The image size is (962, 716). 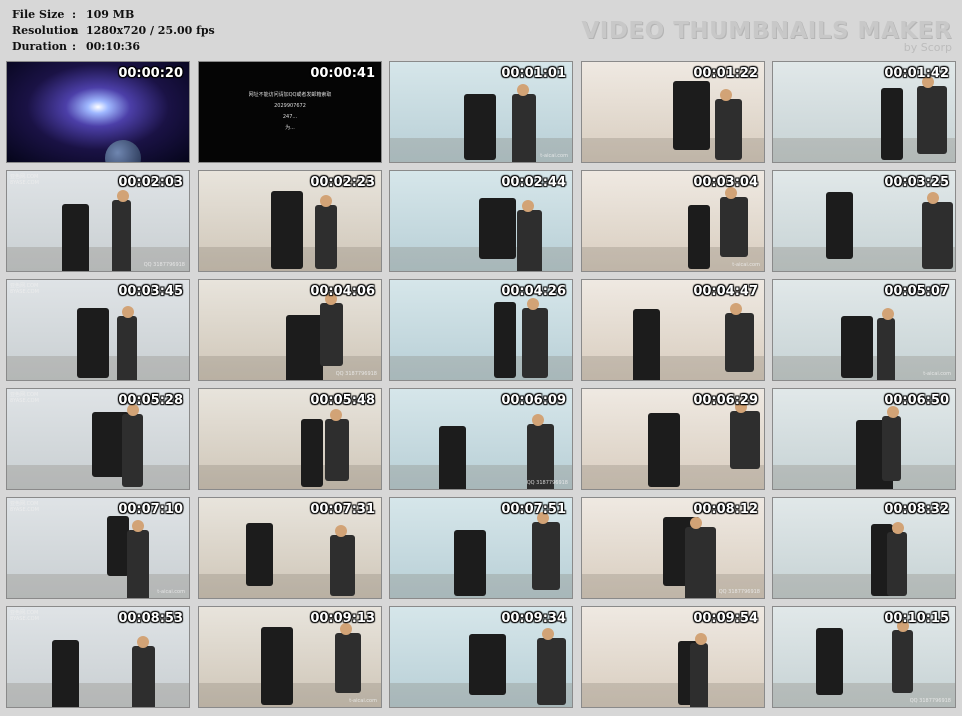 What do you see at coordinates (864, 439) in the screenshot?
I see `thumbnail: 00:06:50` at bounding box center [864, 439].